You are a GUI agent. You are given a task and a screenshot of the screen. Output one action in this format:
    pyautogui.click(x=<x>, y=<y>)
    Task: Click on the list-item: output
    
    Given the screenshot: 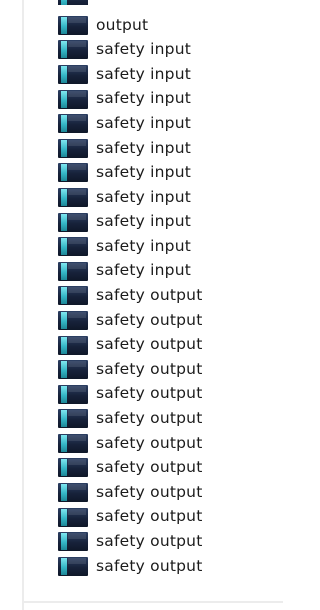 What is the action you would take?
    pyautogui.click(x=170, y=25)
    